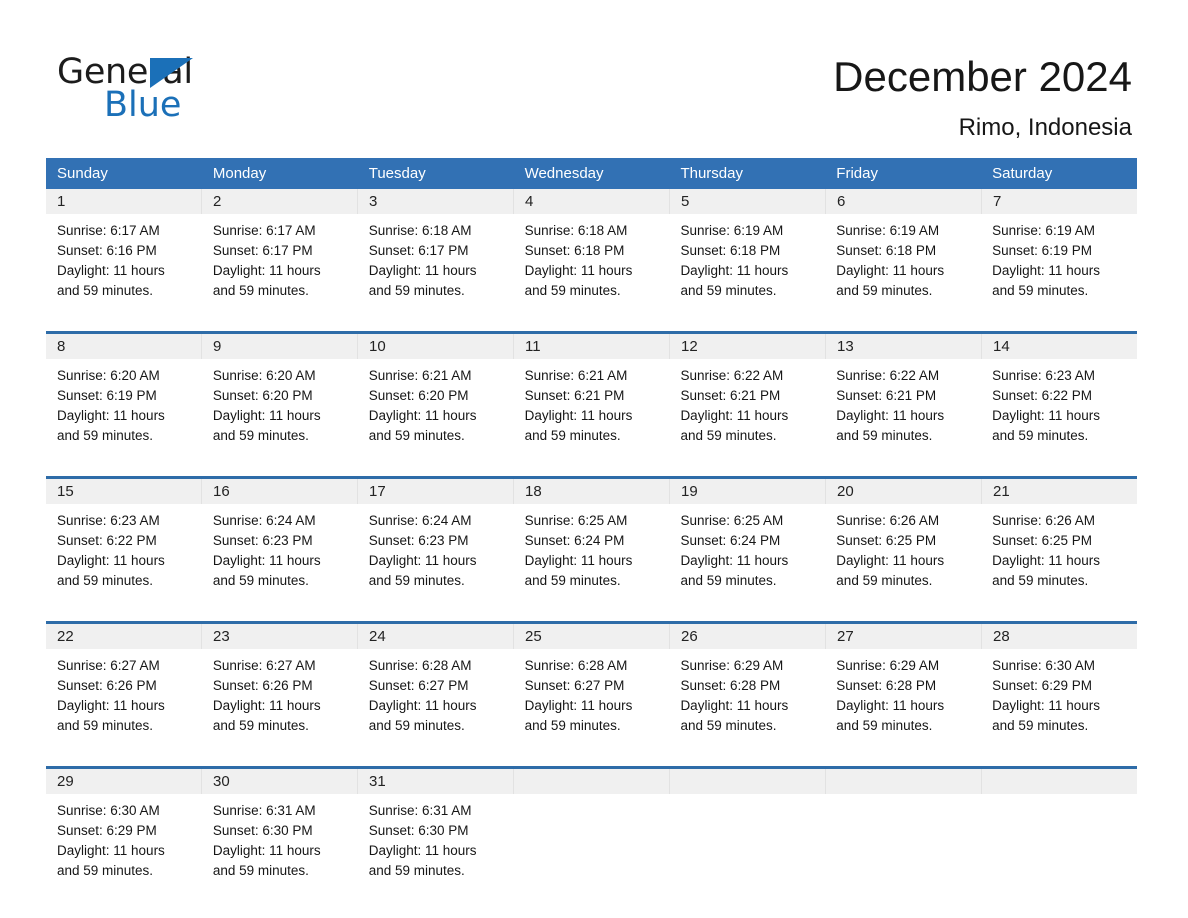  What do you see at coordinates (730, 540) in the screenshot?
I see `sunset-text: Sunset: 6:24 PM` at bounding box center [730, 540].